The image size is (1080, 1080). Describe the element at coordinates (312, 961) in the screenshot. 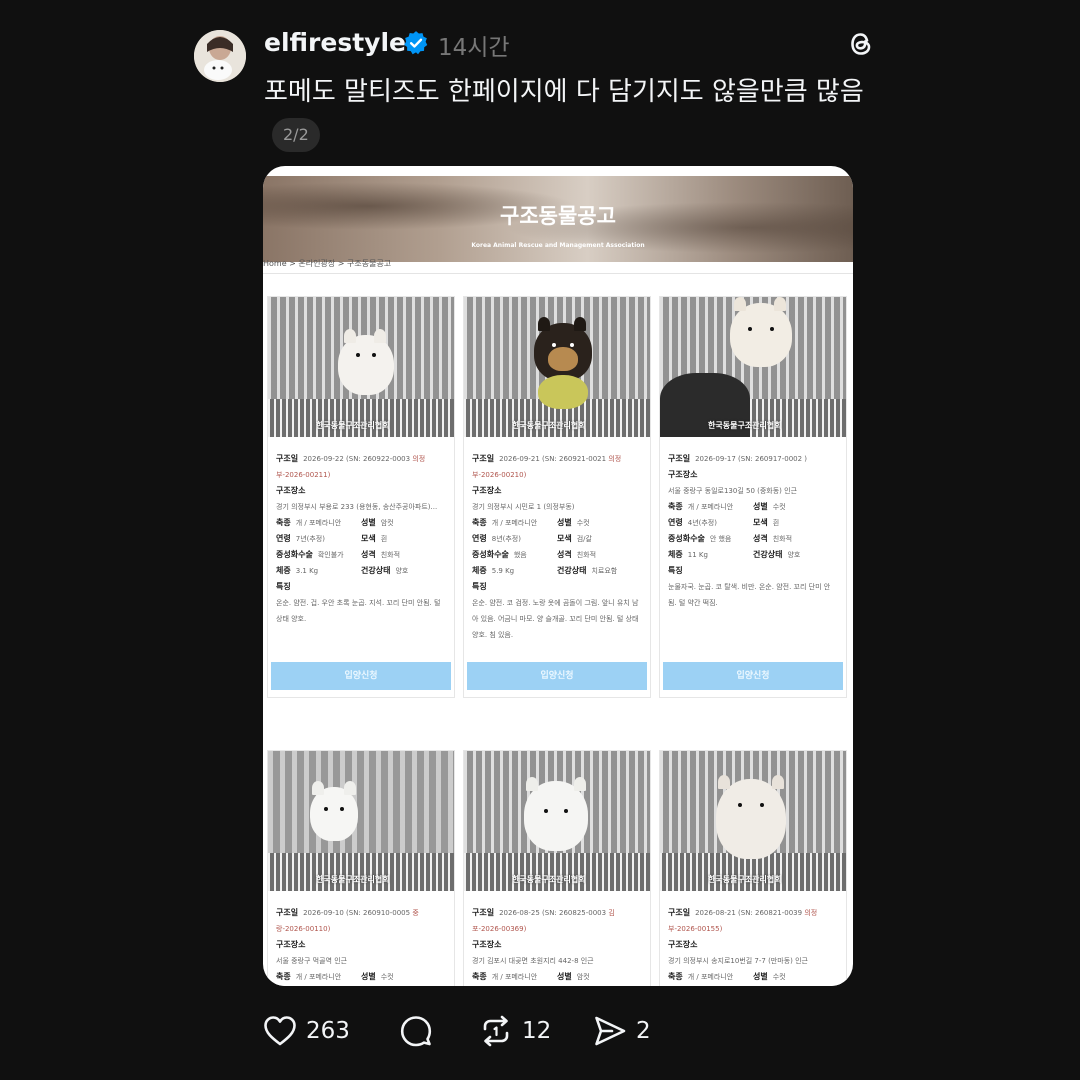

I see `rescue-place: 서울 중랑구 먹골역 인근` at that location.